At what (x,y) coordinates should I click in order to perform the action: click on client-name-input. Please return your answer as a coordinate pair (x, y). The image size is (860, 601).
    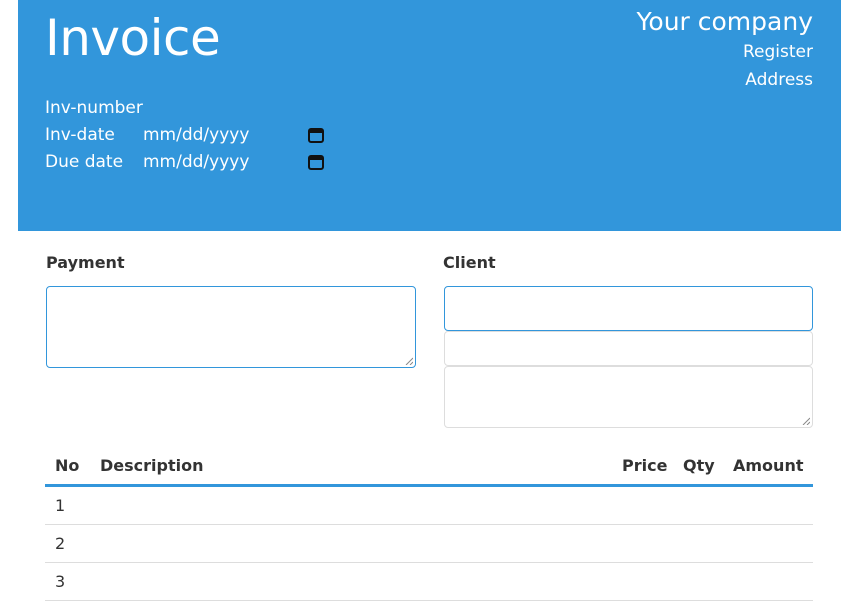
    Looking at the image, I should click on (628, 308).